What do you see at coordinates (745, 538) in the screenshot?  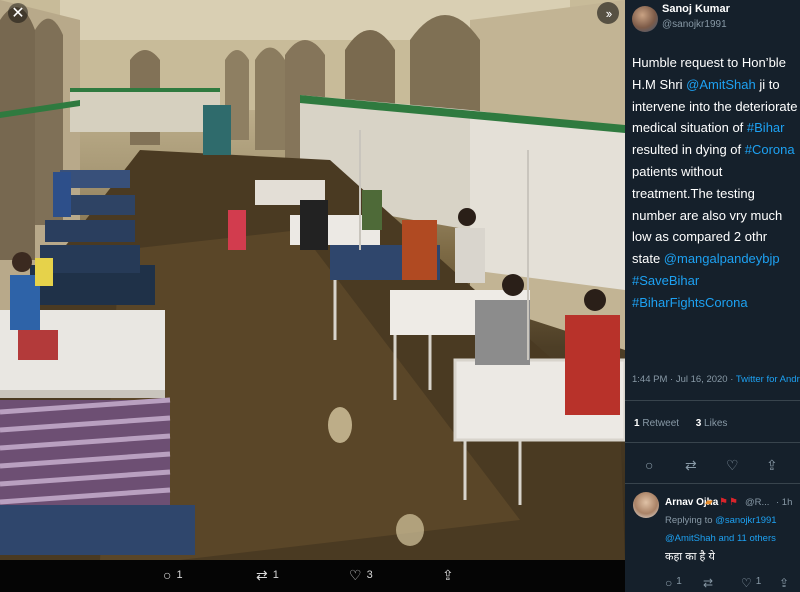 I see `others-link: and 11 others` at bounding box center [745, 538].